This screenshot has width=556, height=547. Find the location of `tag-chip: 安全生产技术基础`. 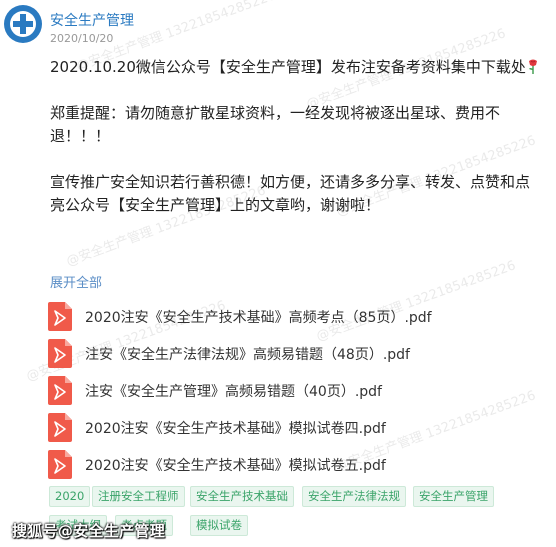

tag-chip: 安全生产技术基础 is located at coordinates (242, 496).